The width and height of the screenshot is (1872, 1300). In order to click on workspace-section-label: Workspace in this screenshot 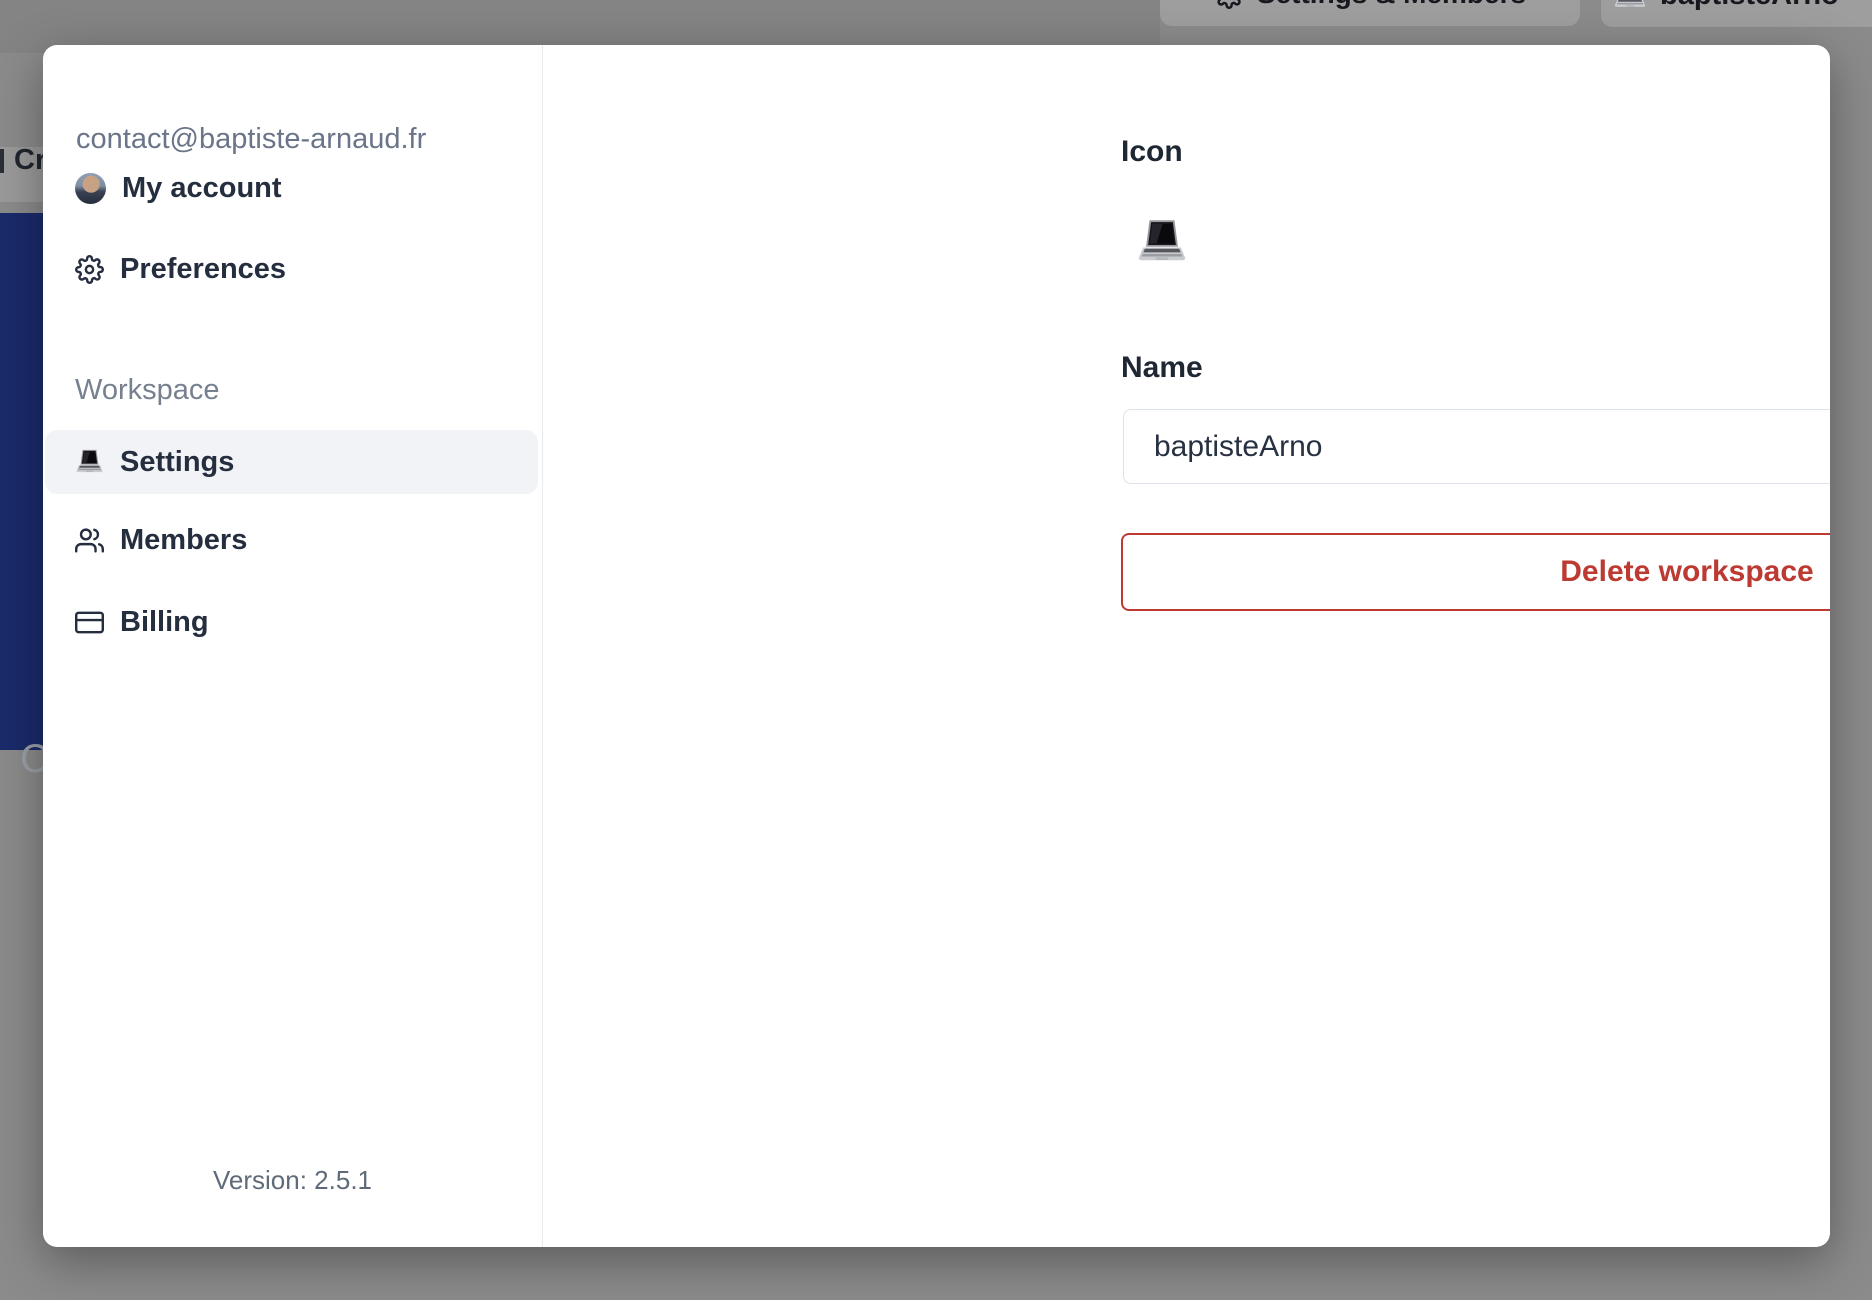, I will do `click(147, 390)`.